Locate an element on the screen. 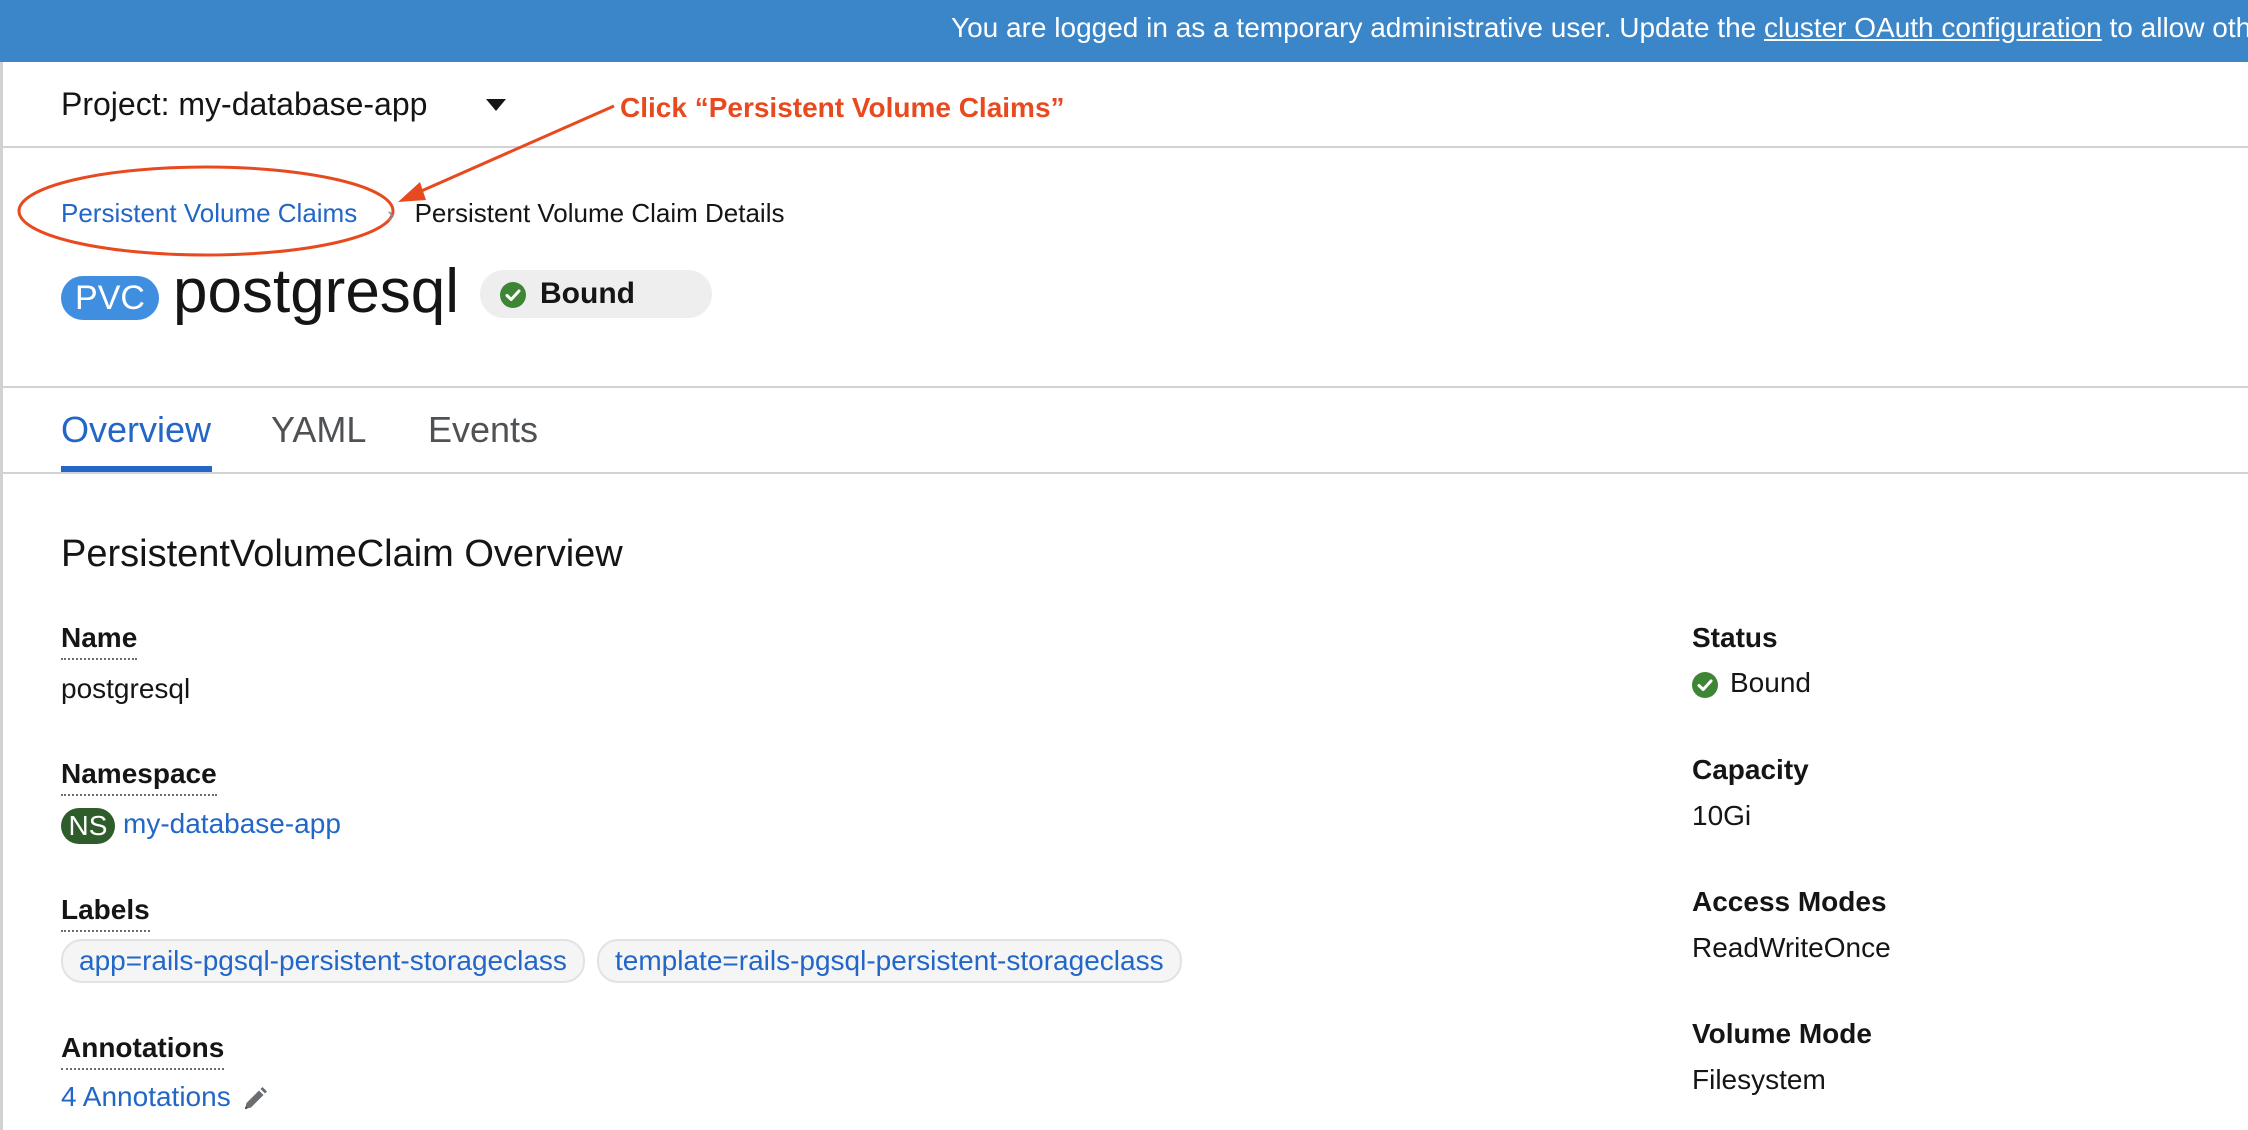 This screenshot has height=1130, width=2248. status-value: Bound is located at coordinates (1792, 684).